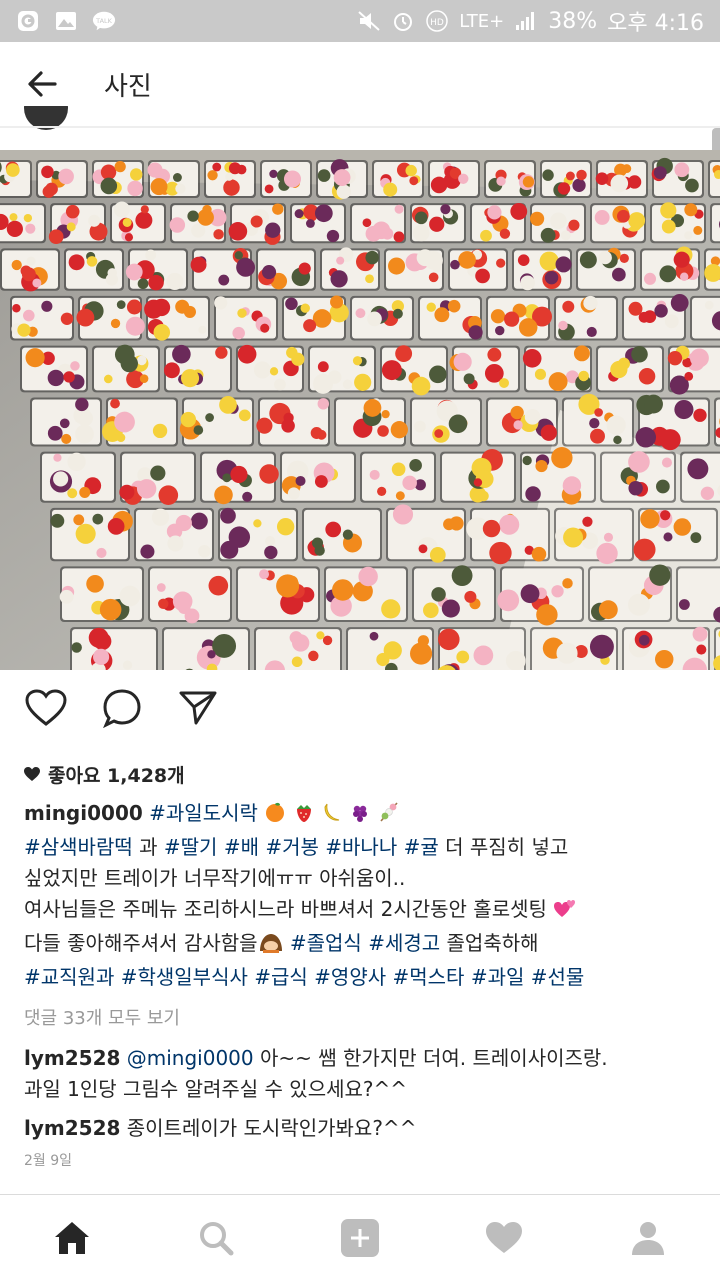  I want to click on status-bar: TALK HD LTE+ 38% 오후 4:16, so click(360, 21).